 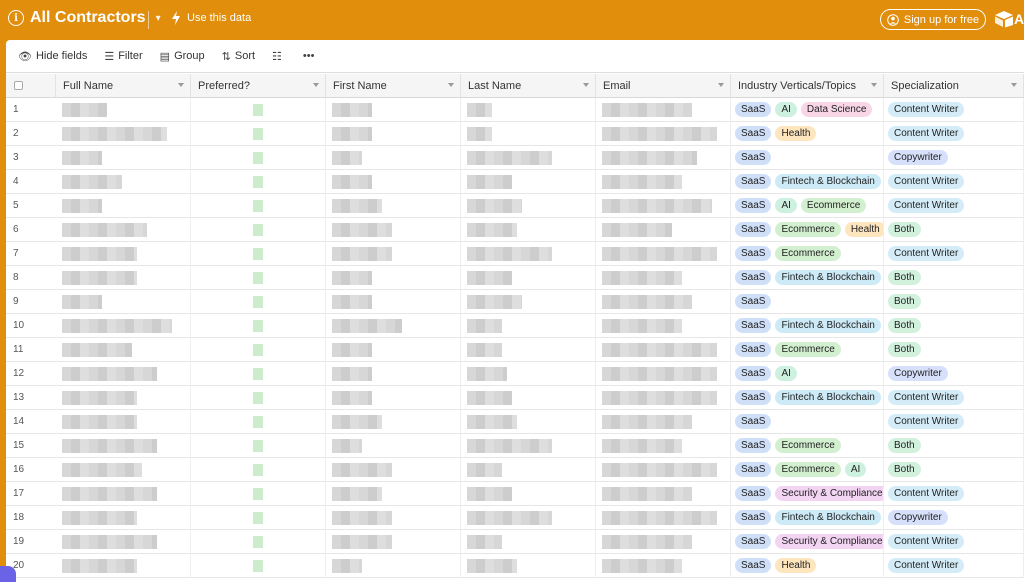 I want to click on table-row: 11 SaaS Ecommerce Both, so click(x=515, y=350).